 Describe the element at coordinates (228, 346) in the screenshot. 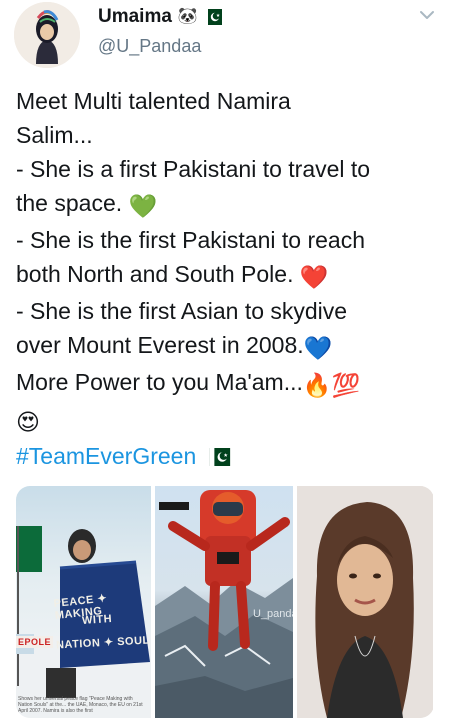

I see `tweet-line: over Mount Everest in 2008.💙` at that location.